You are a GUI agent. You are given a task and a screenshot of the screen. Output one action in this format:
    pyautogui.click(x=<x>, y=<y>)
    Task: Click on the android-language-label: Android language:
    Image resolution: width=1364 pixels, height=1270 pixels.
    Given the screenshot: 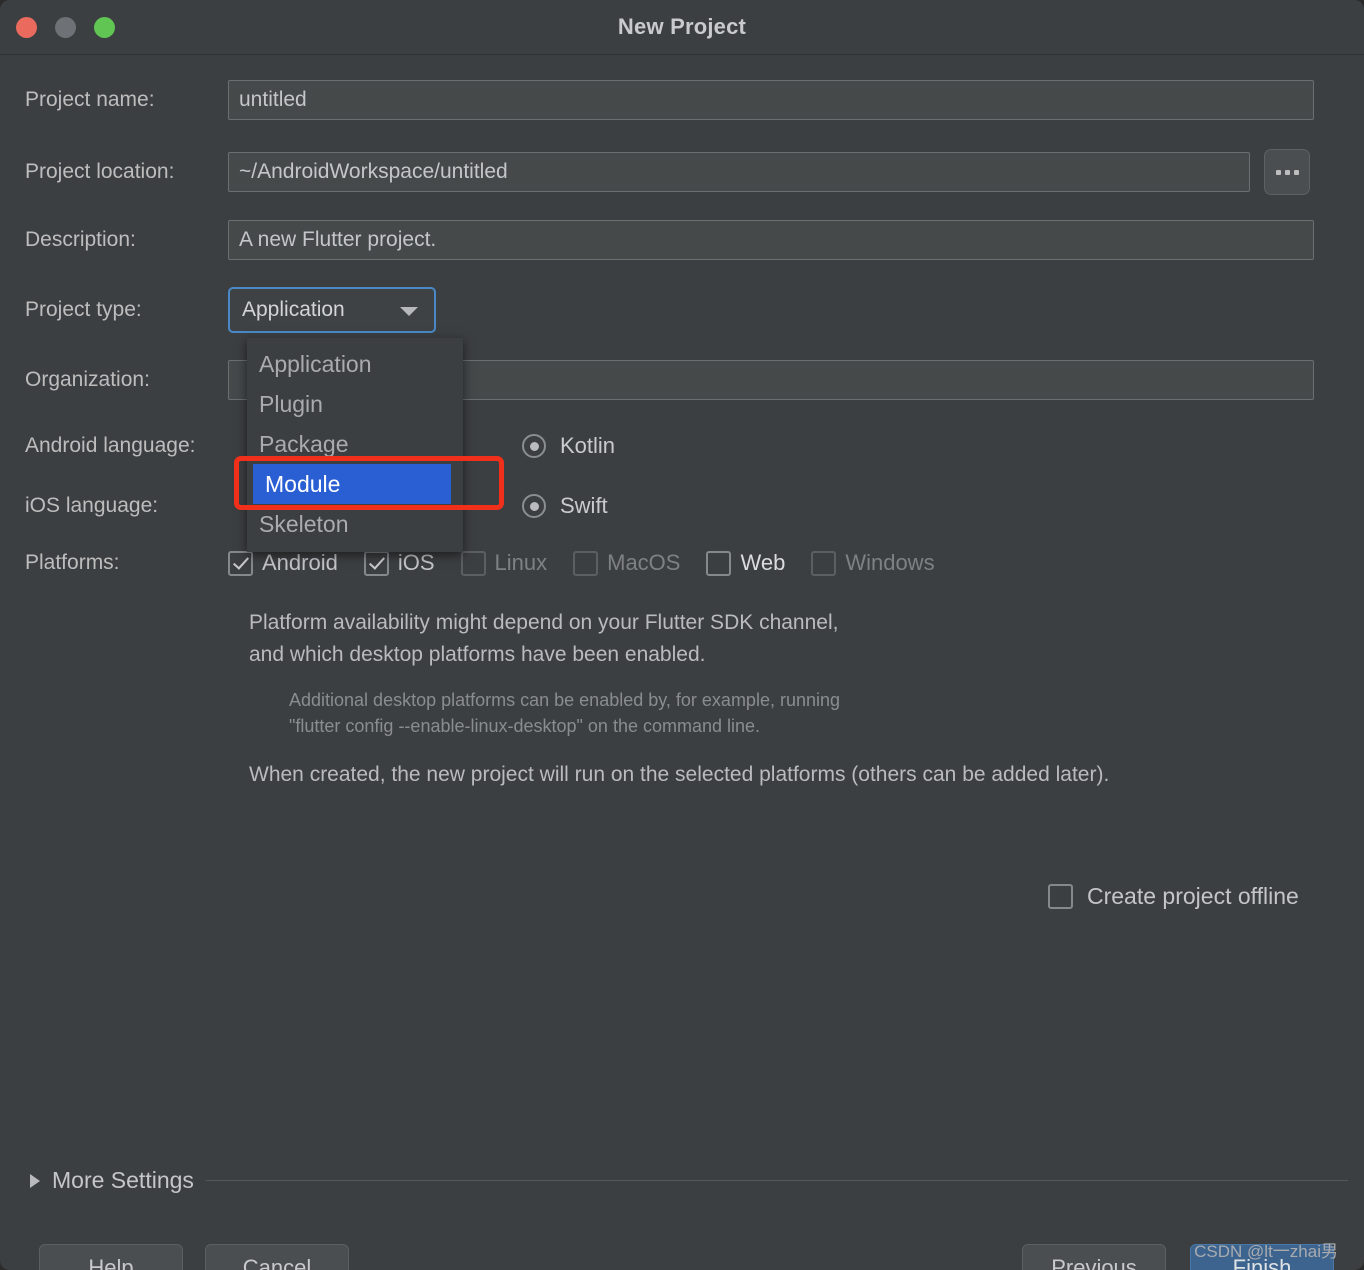 What is the action you would take?
    pyautogui.click(x=110, y=445)
    